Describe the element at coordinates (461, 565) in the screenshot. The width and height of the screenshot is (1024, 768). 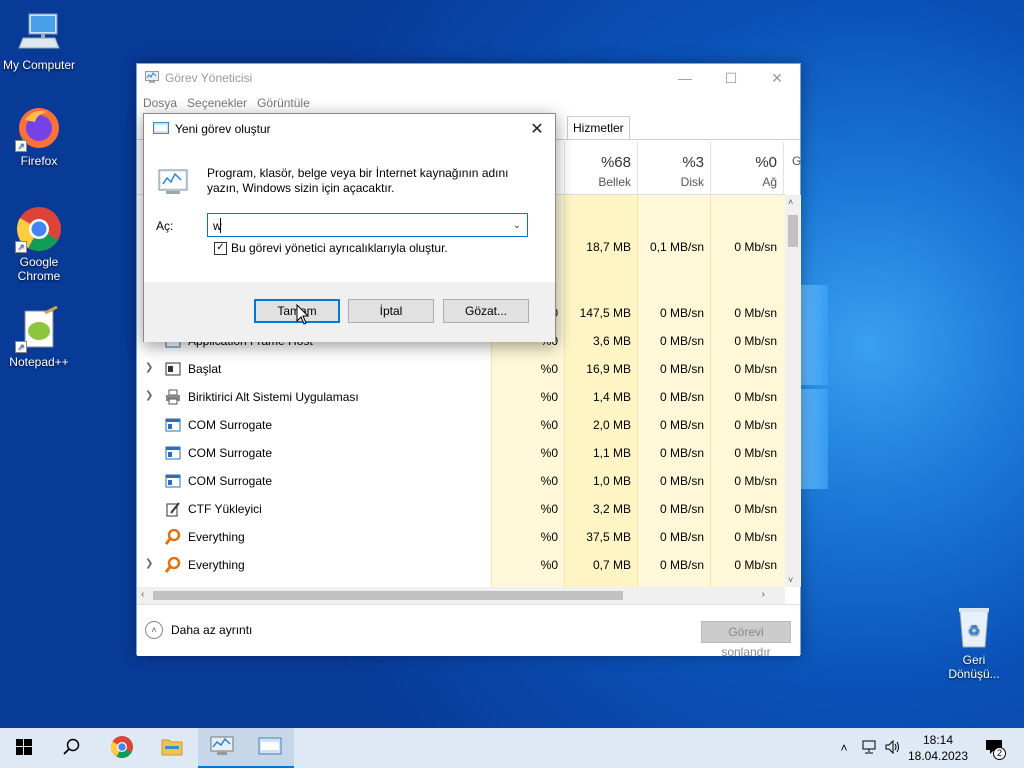
I see `table-row: ❯ Everything %0 0,7 MB 0 MB/sn 0 Mb/sn` at that location.